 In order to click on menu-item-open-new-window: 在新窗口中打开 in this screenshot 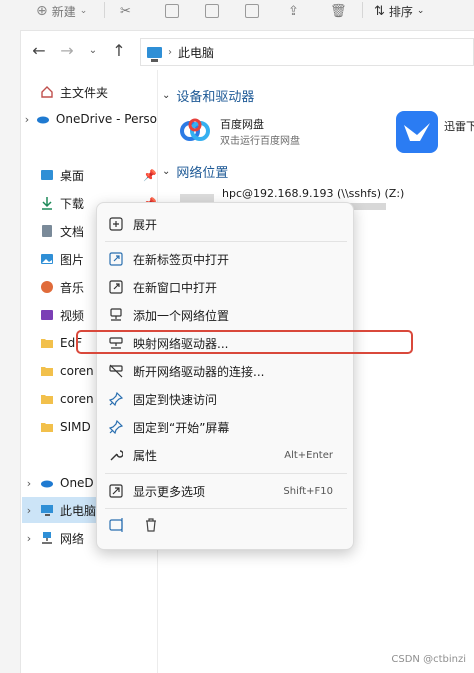, I will do `click(226, 287)`.